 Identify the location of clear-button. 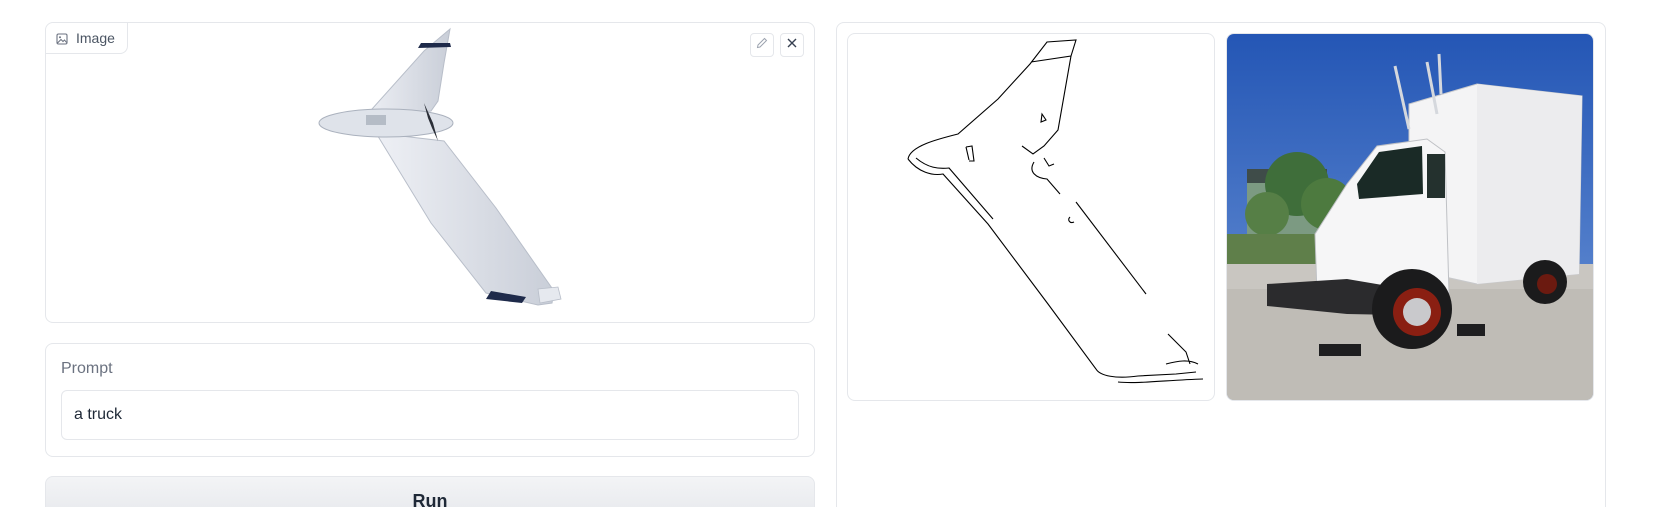
(792, 45).